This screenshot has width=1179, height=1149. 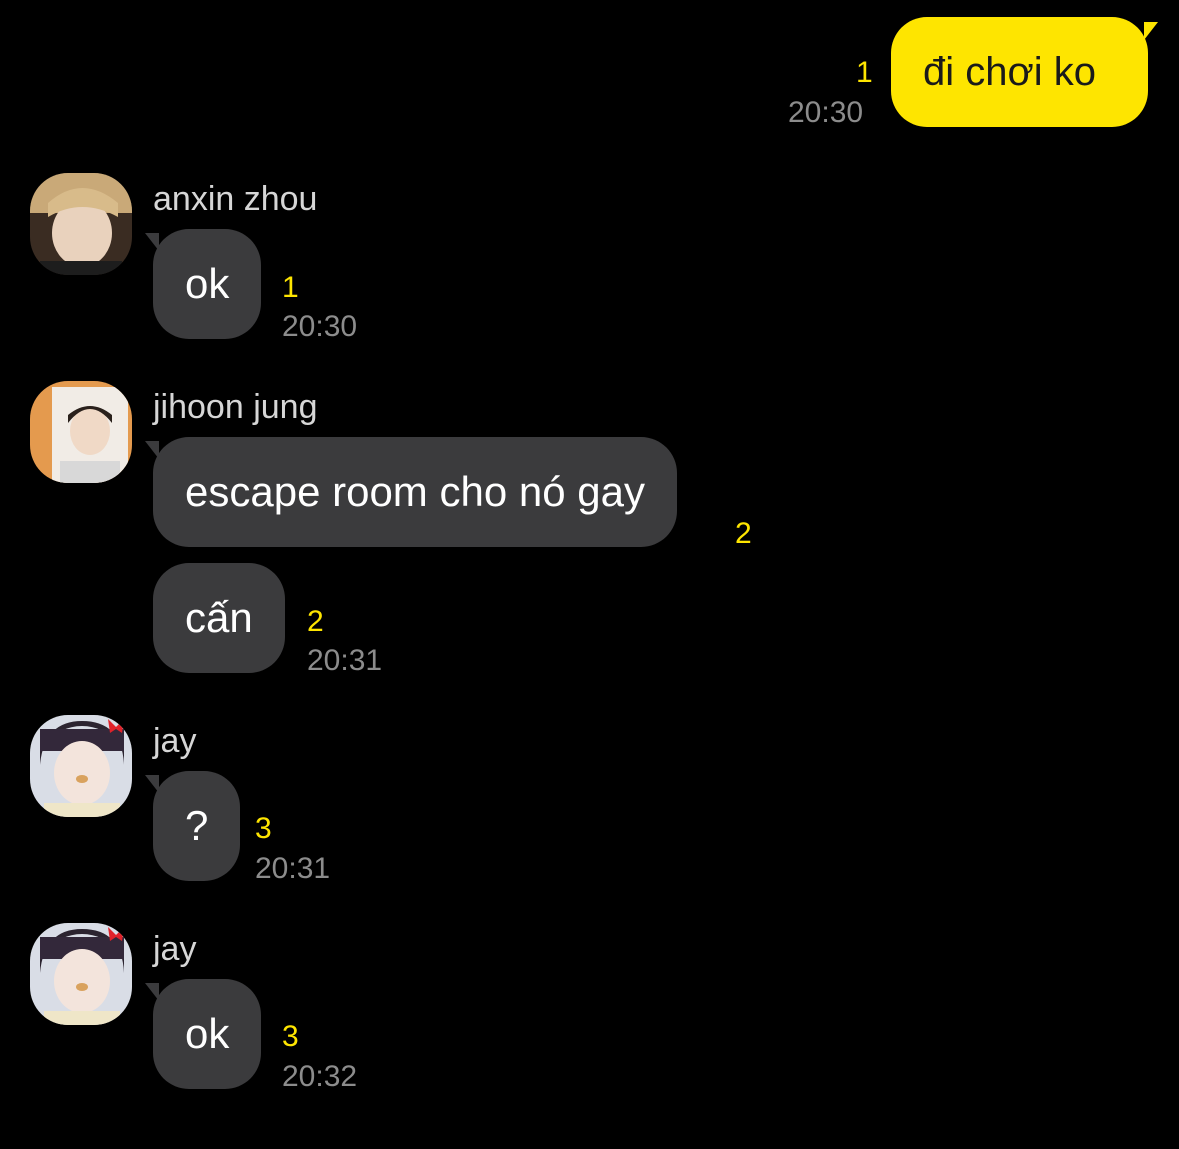 I want to click on bubble-tail, so click(x=1151, y=31).